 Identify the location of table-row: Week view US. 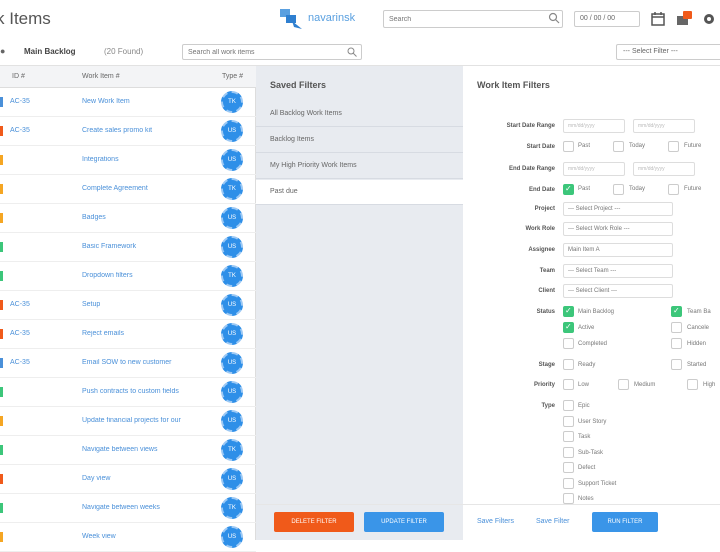
(128, 537).